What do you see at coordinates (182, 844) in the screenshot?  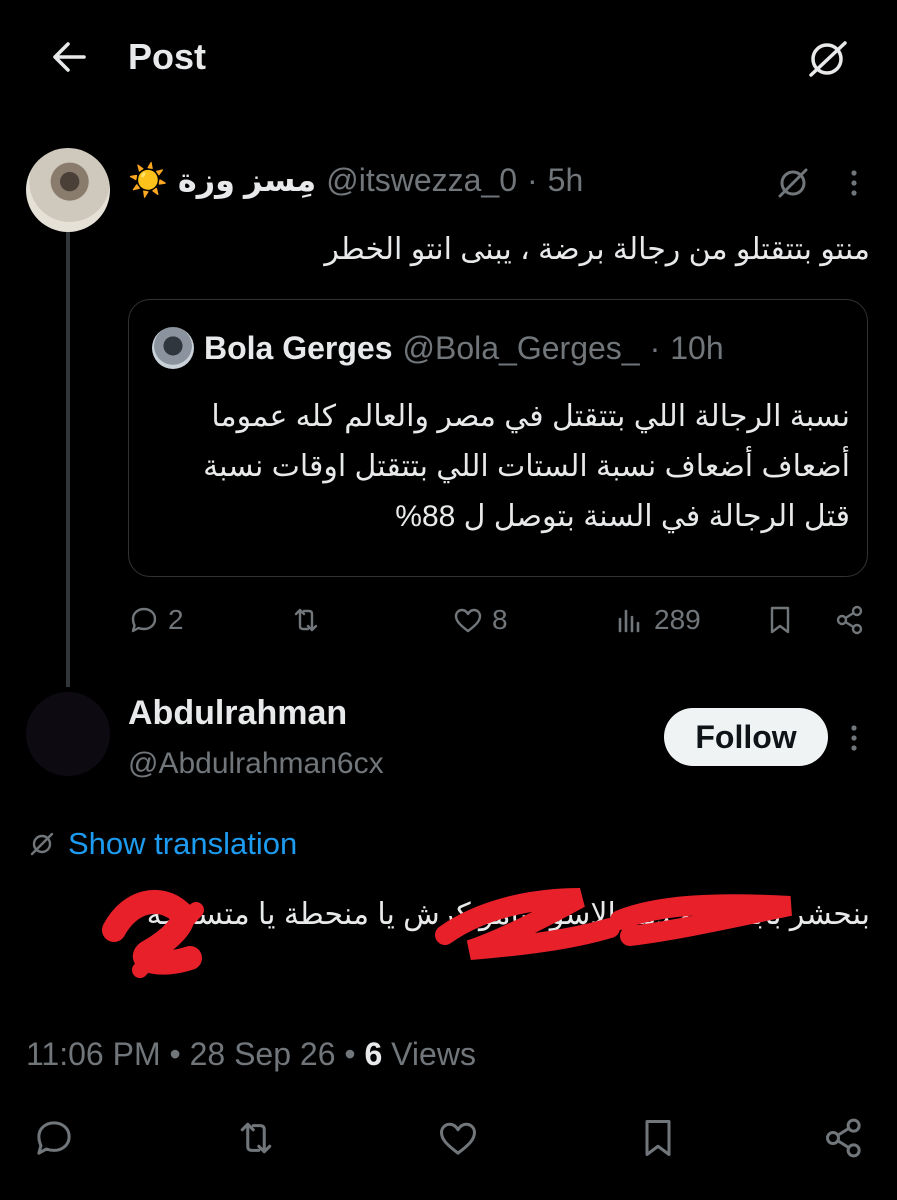 I see `show-translation-label: Show translation` at bounding box center [182, 844].